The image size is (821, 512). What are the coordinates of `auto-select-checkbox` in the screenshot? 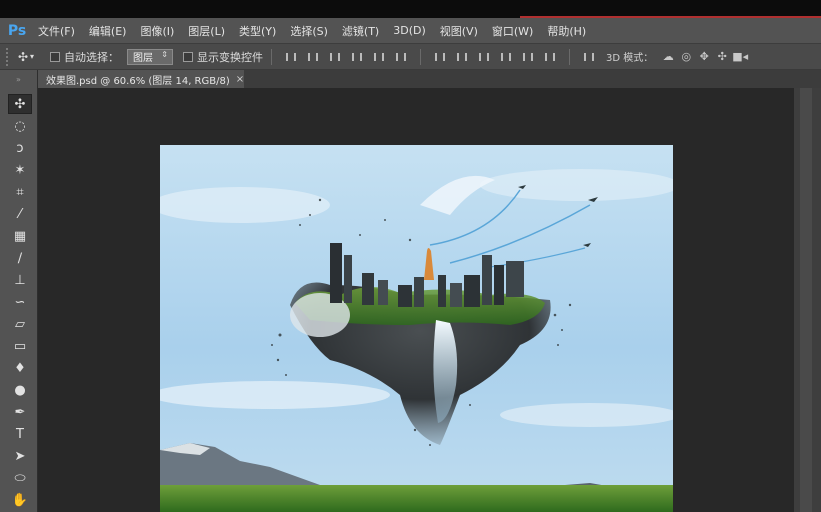 It's located at (55, 56).